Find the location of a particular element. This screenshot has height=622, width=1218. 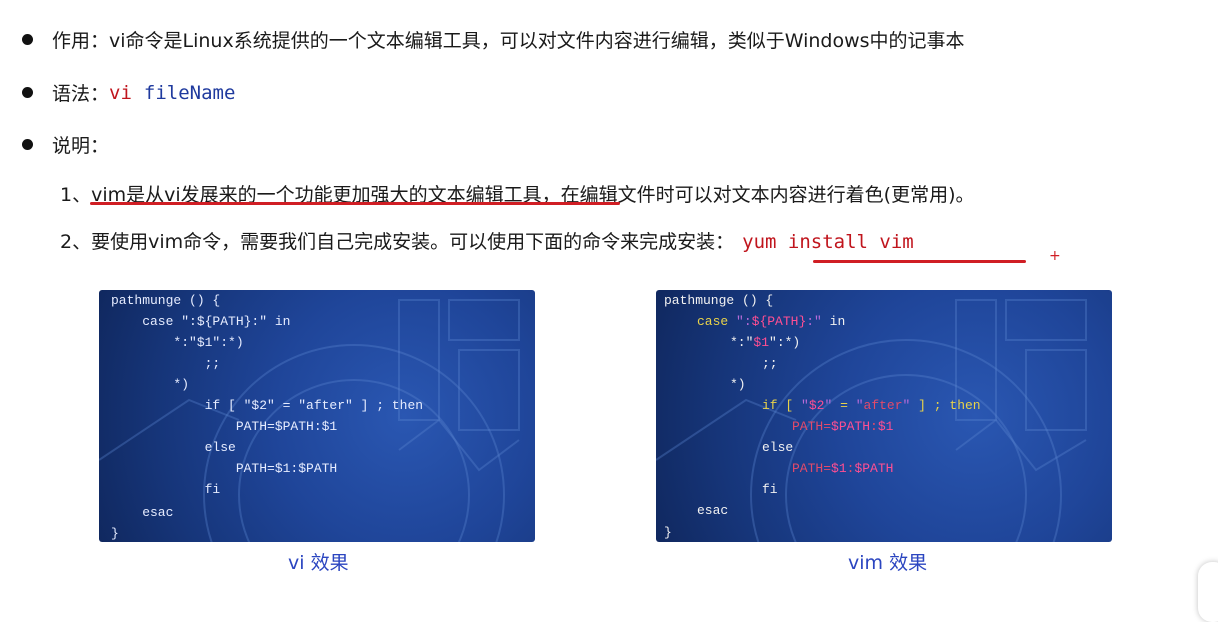

pattern-token: *:" is located at coordinates (742, 342).